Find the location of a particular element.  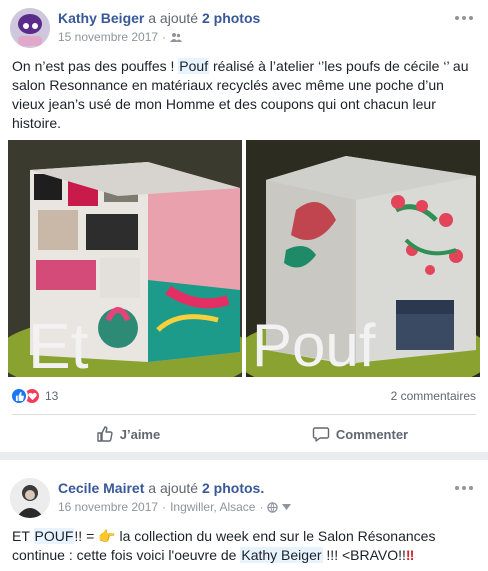

comments-count: 2 commentaires is located at coordinates (433, 396).